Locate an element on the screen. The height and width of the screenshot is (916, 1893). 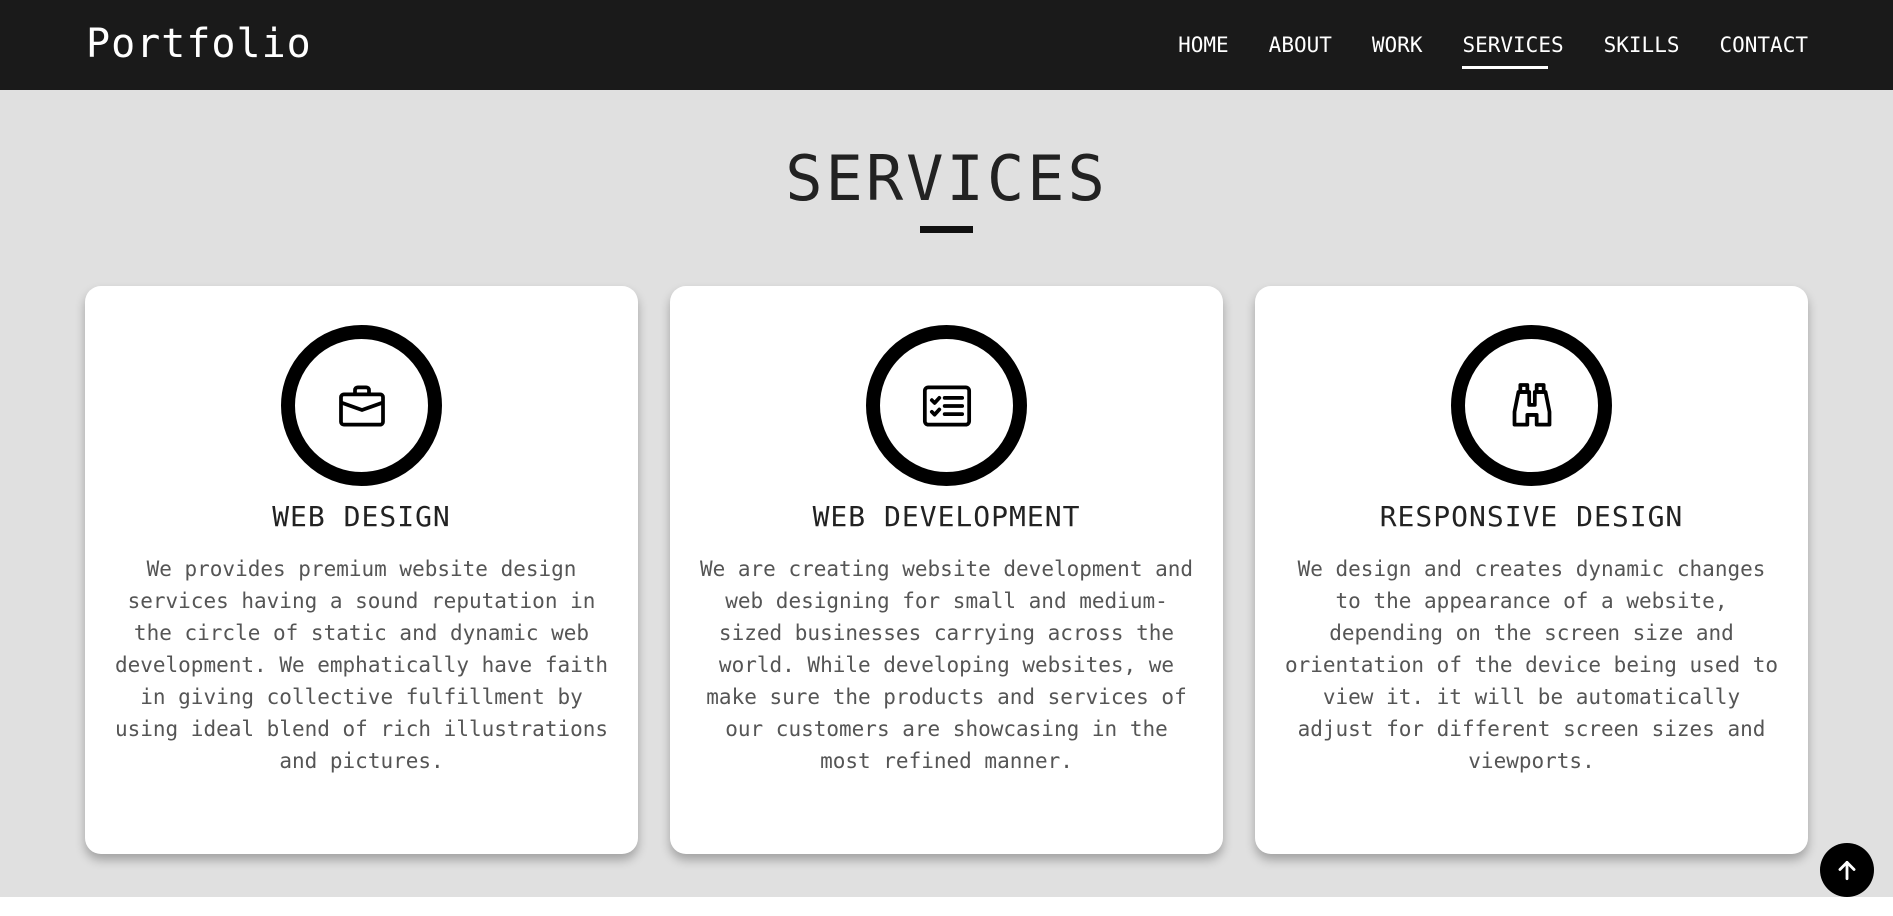
back-to-top-button is located at coordinates (1847, 870).